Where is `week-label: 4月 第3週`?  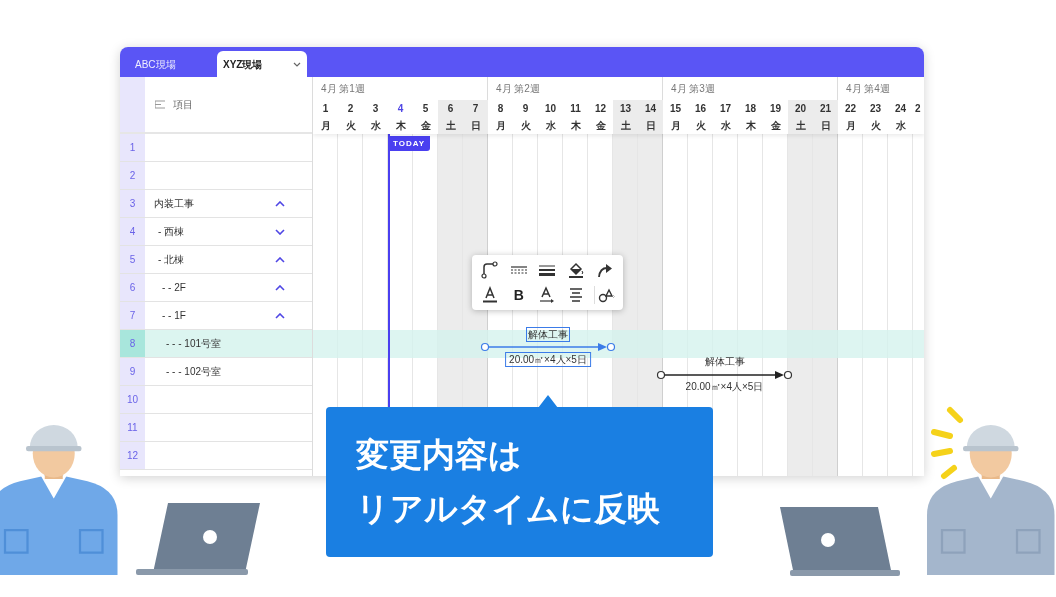 week-label: 4月 第3週 is located at coordinates (693, 89).